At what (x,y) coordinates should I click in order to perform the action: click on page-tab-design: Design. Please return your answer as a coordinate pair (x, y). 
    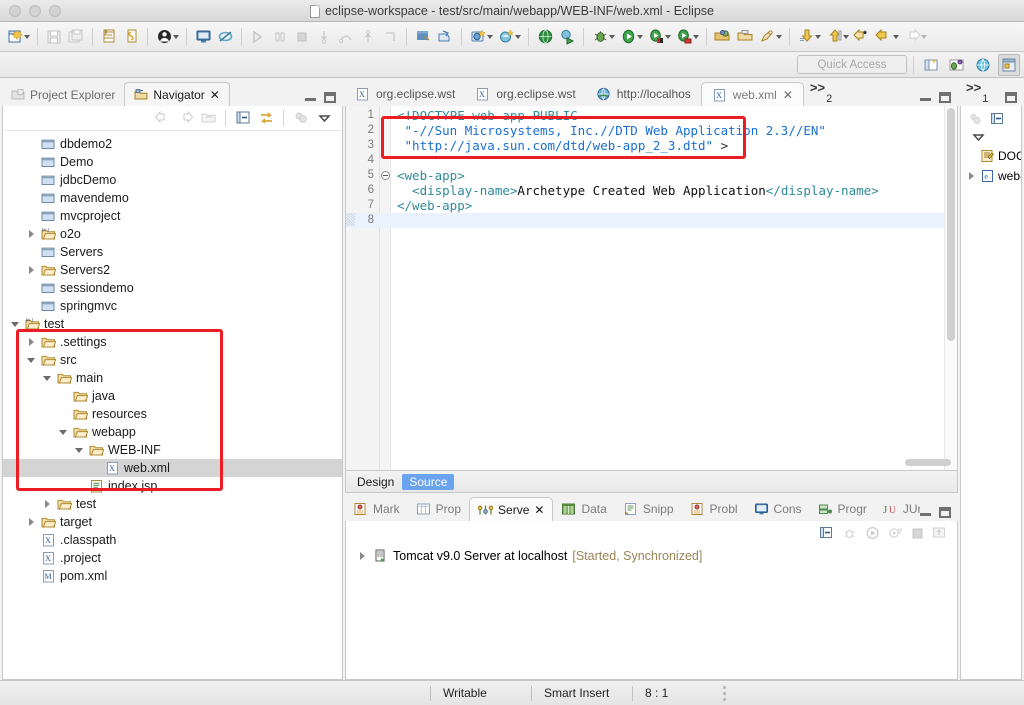
    Looking at the image, I should click on (375, 482).